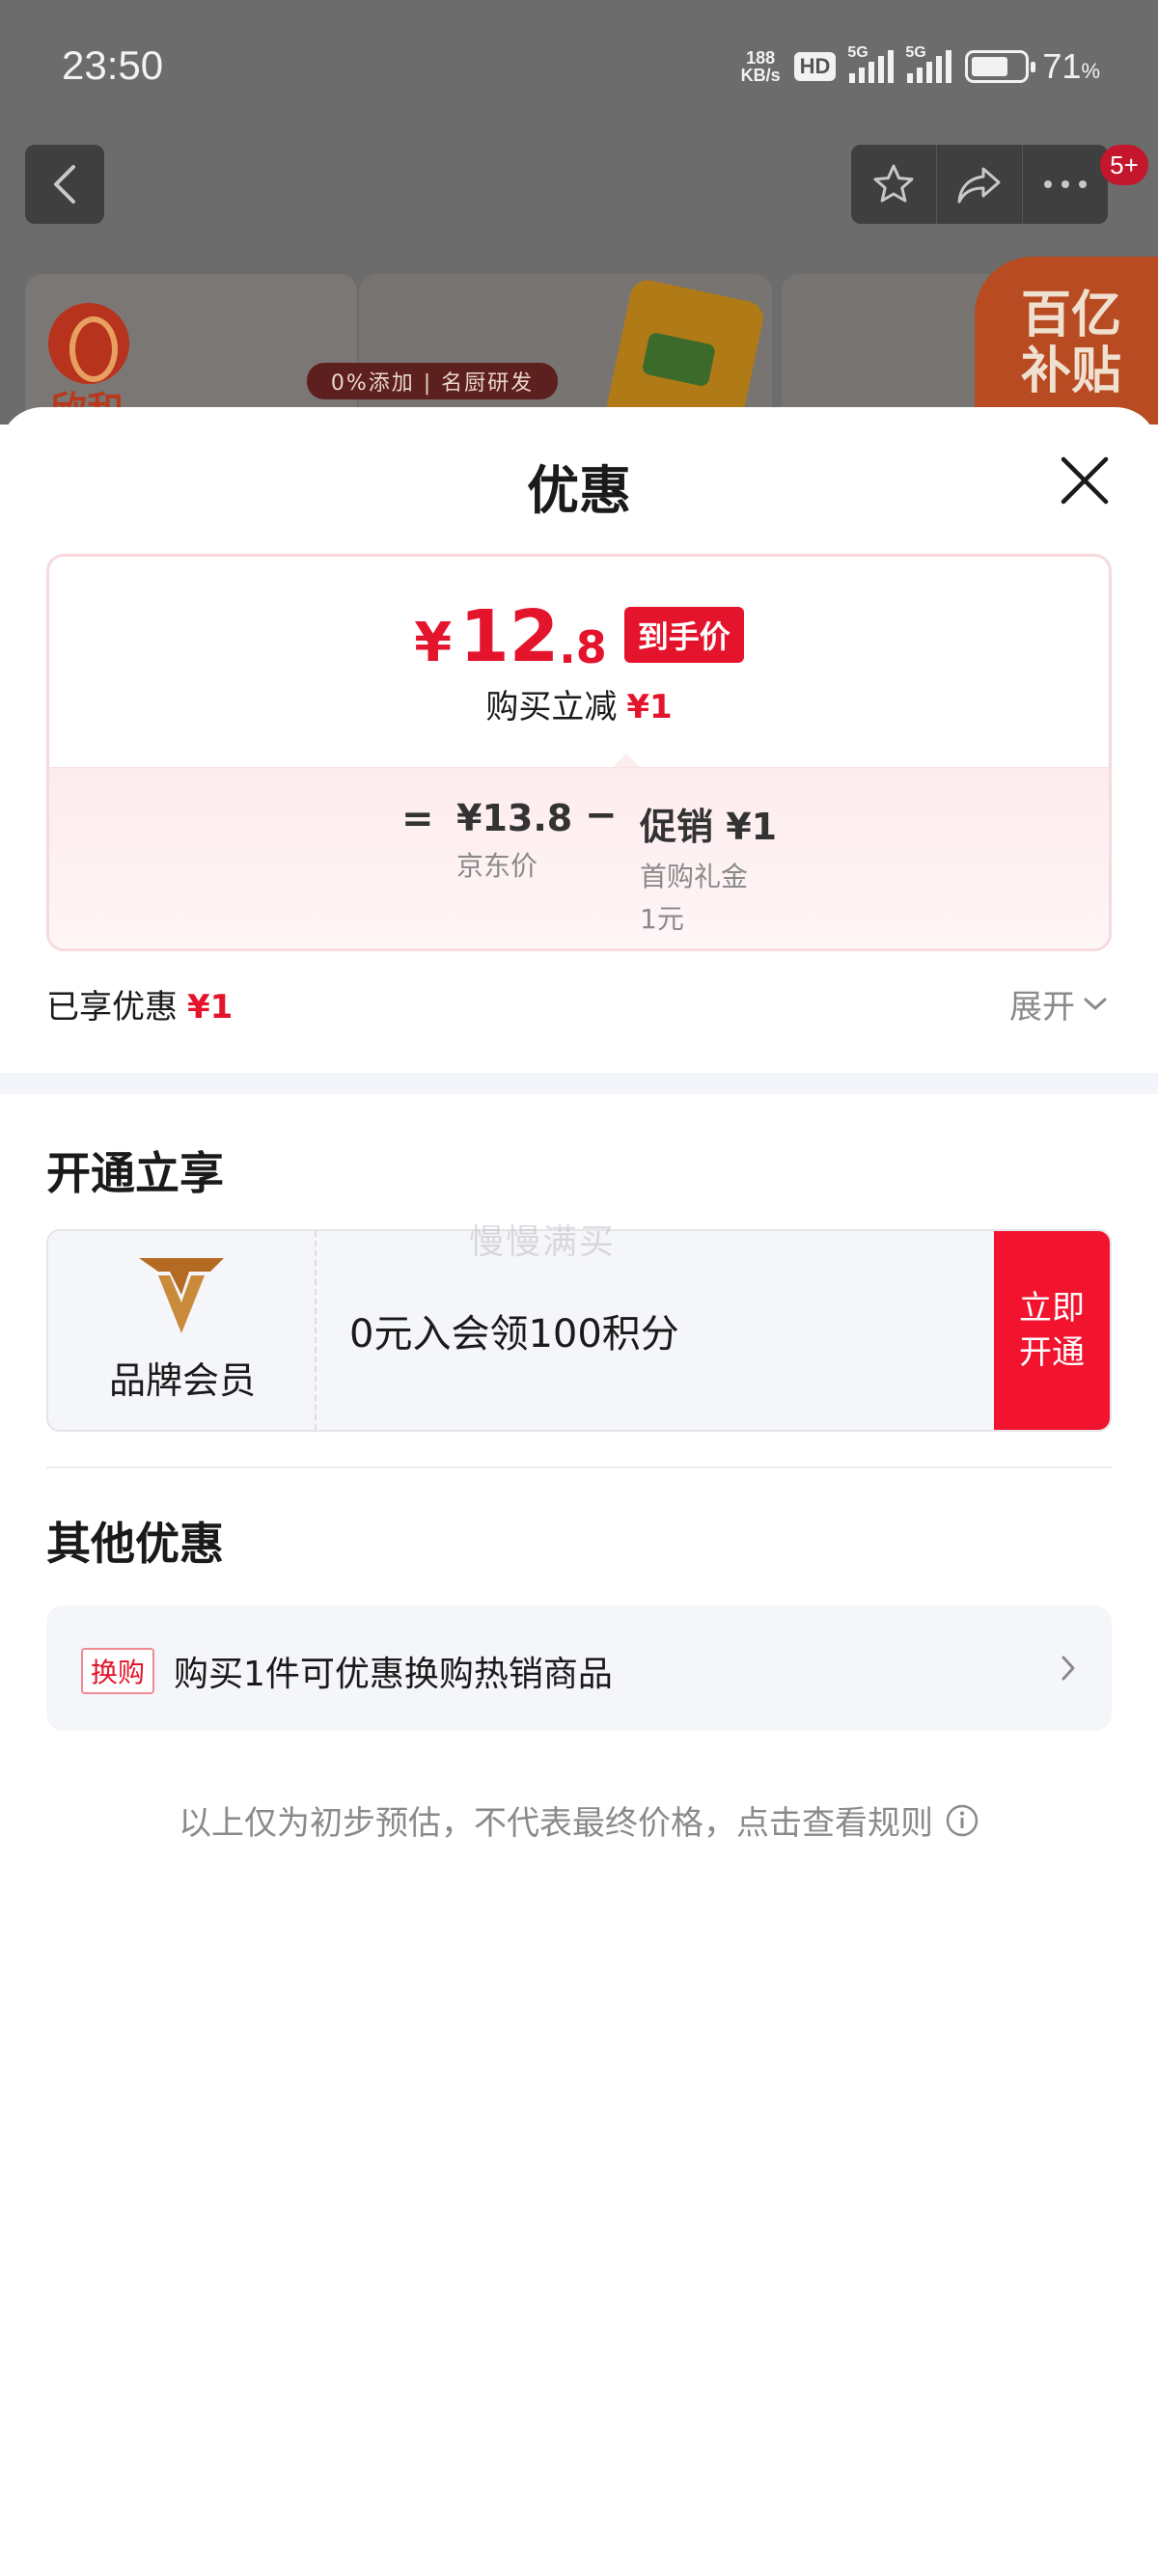 The image size is (1158, 2576). Describe the element at coordinates (1052, 1331) in the screenshot. I see `open-now-button: 立即开通` at that location.